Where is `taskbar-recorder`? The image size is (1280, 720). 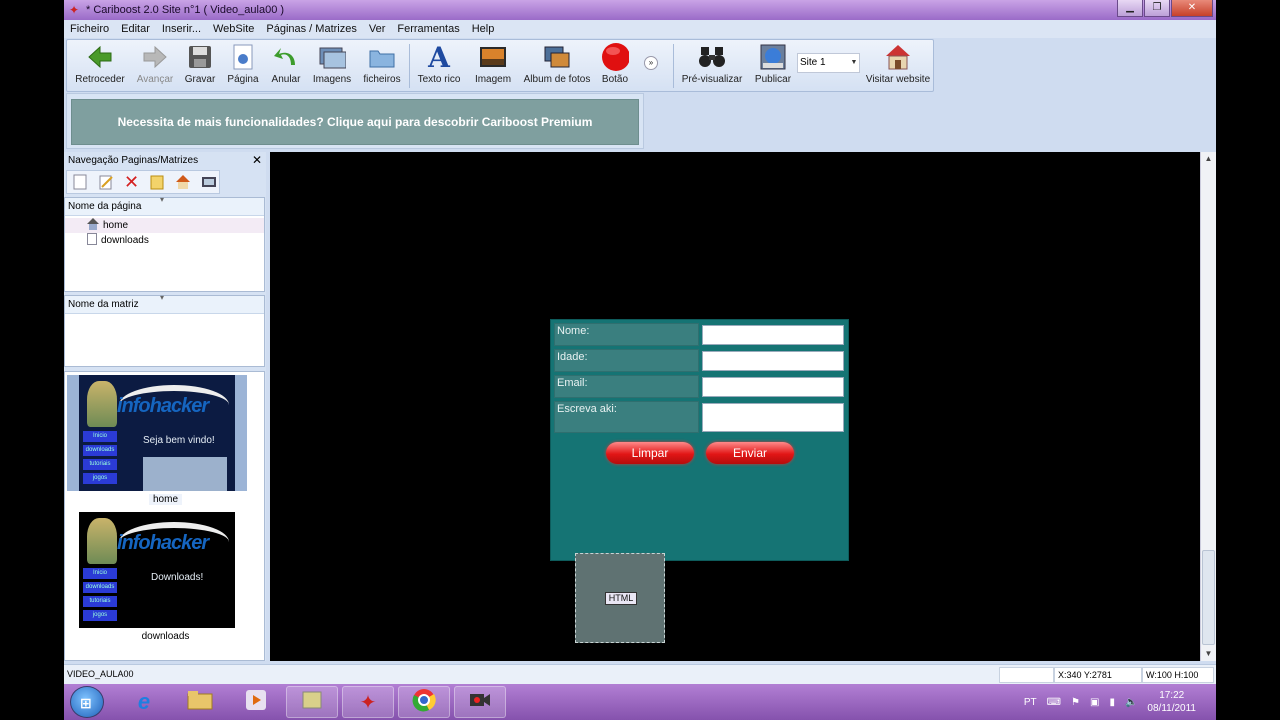
taskbar-recorder is located at coordinates (480, 702).